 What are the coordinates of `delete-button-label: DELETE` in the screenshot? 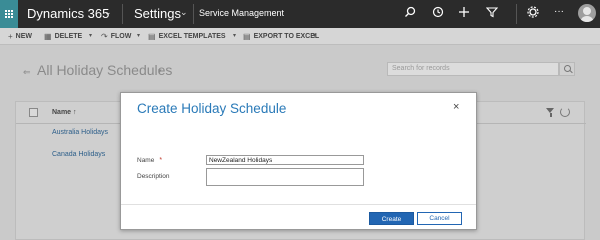 It's located at (68, 36).